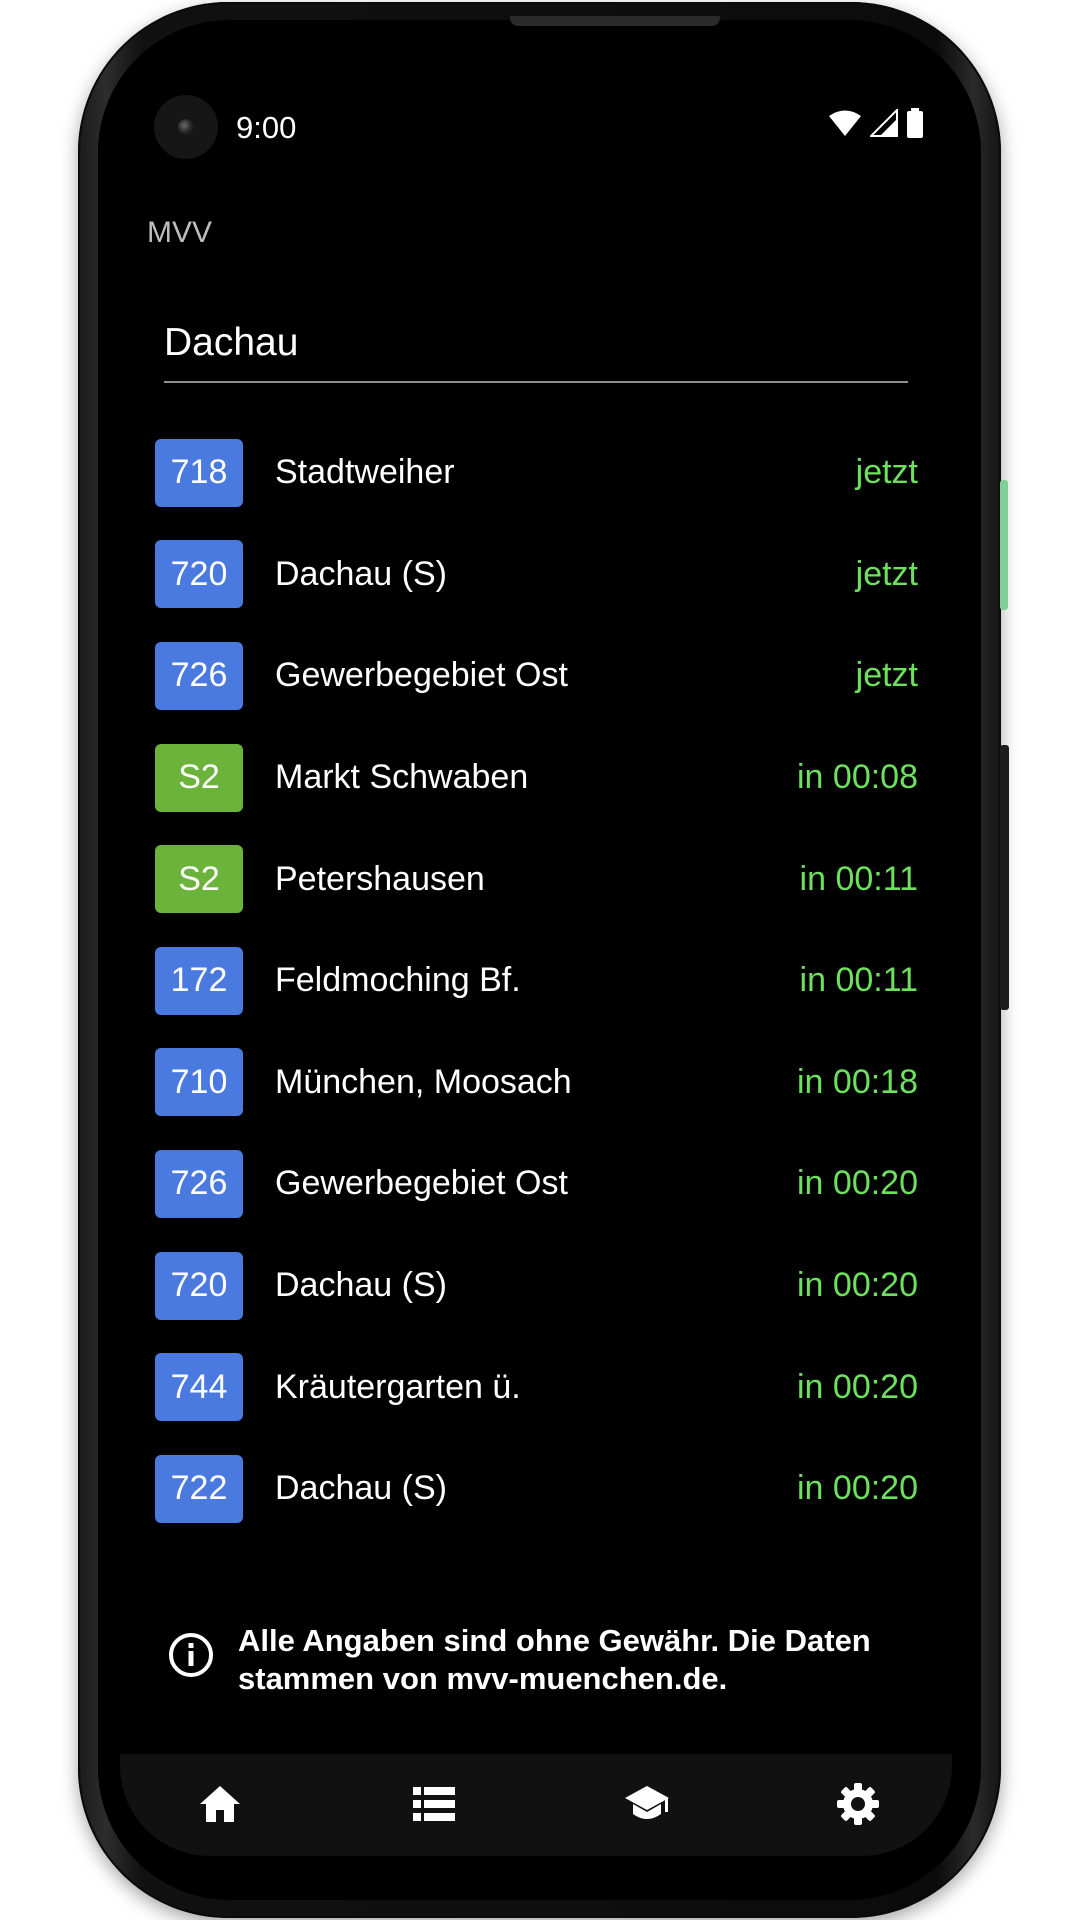  I want to click on departure-row: S2 Markt Schwaben in 00:08, so click(536, 778).